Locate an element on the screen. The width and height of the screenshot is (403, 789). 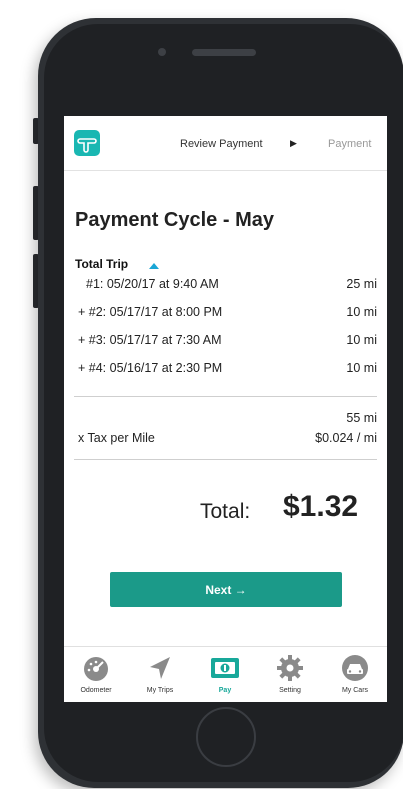
tab-label: My Trips is located at coordinates (160, 690).